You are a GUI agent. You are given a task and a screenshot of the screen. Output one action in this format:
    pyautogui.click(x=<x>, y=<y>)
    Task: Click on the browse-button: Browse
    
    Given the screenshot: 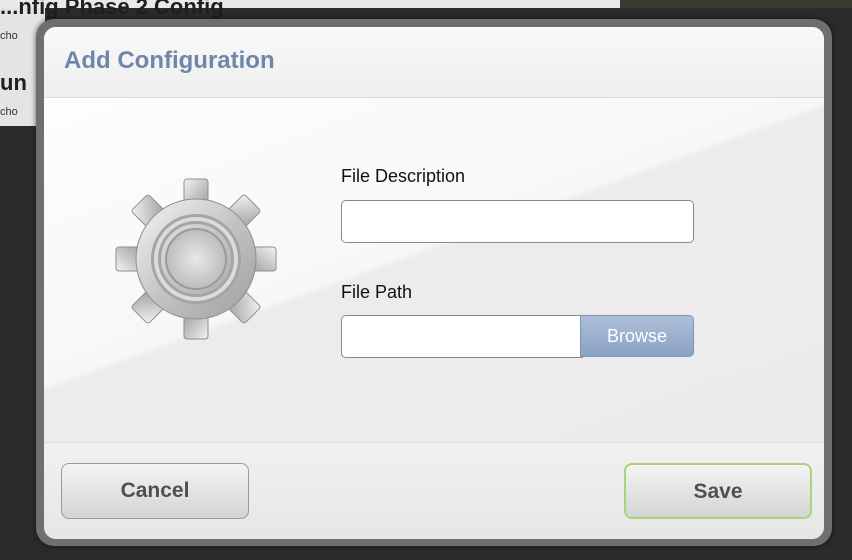 What is the action you would take?
    pyautogui.click(x=637, y=336)
    